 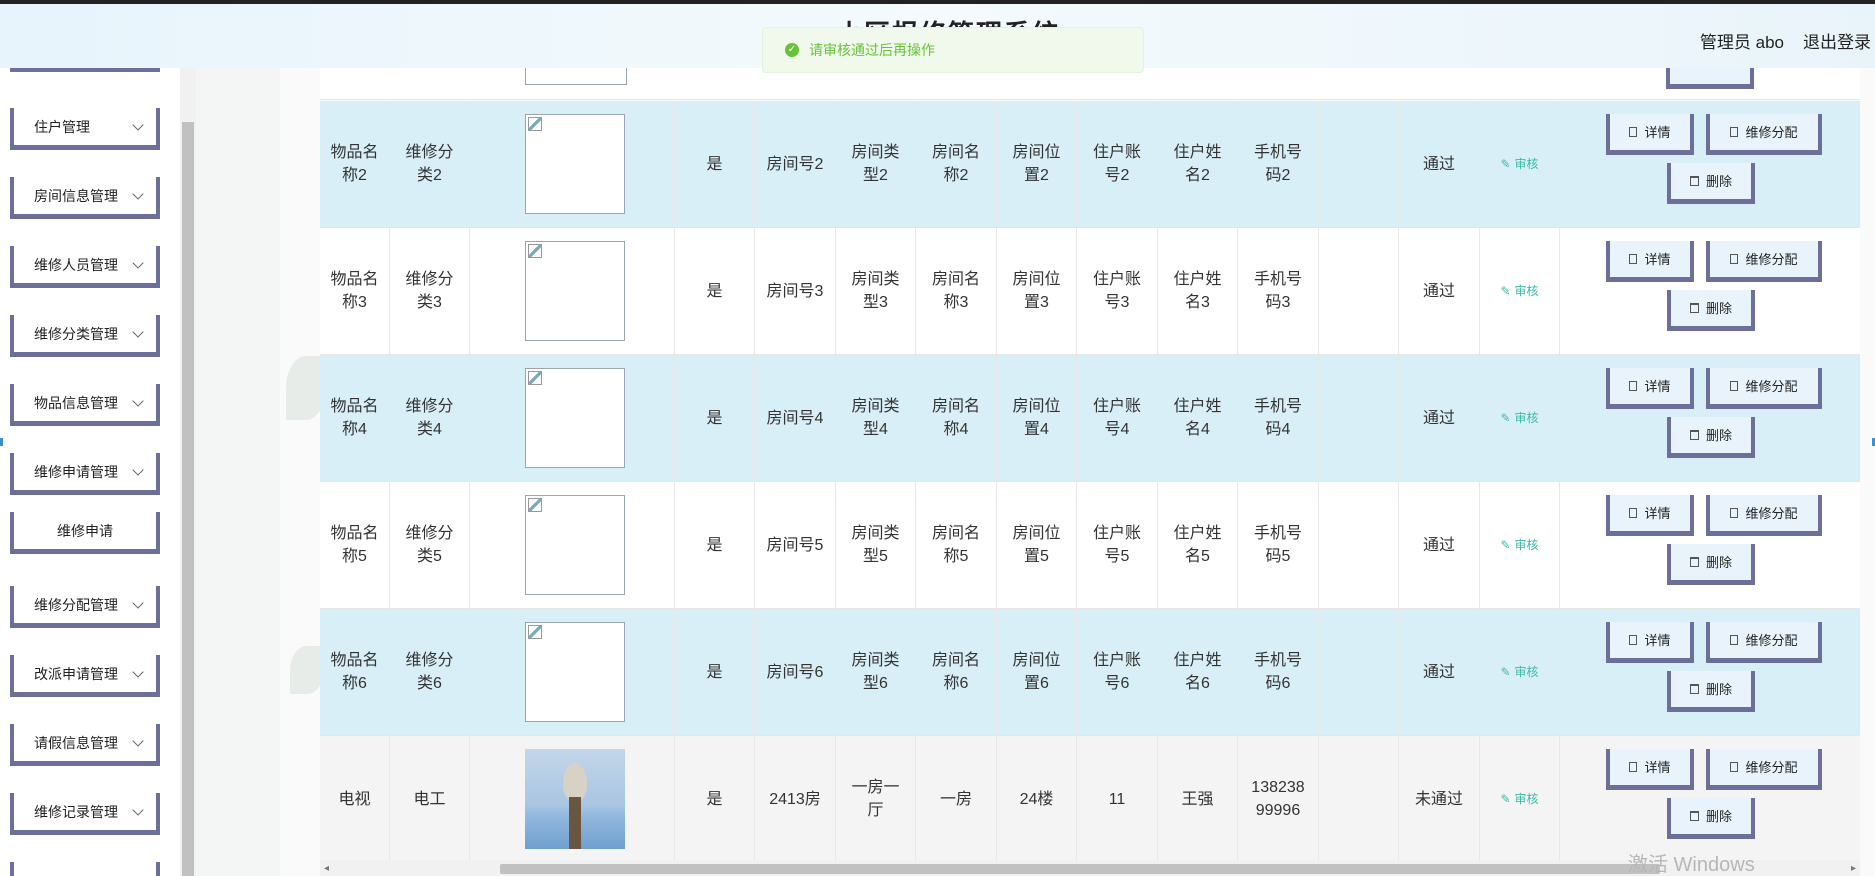 I want to click on sidebar-item-repair-category: 维修分类管理, so click(x=85, y=336).